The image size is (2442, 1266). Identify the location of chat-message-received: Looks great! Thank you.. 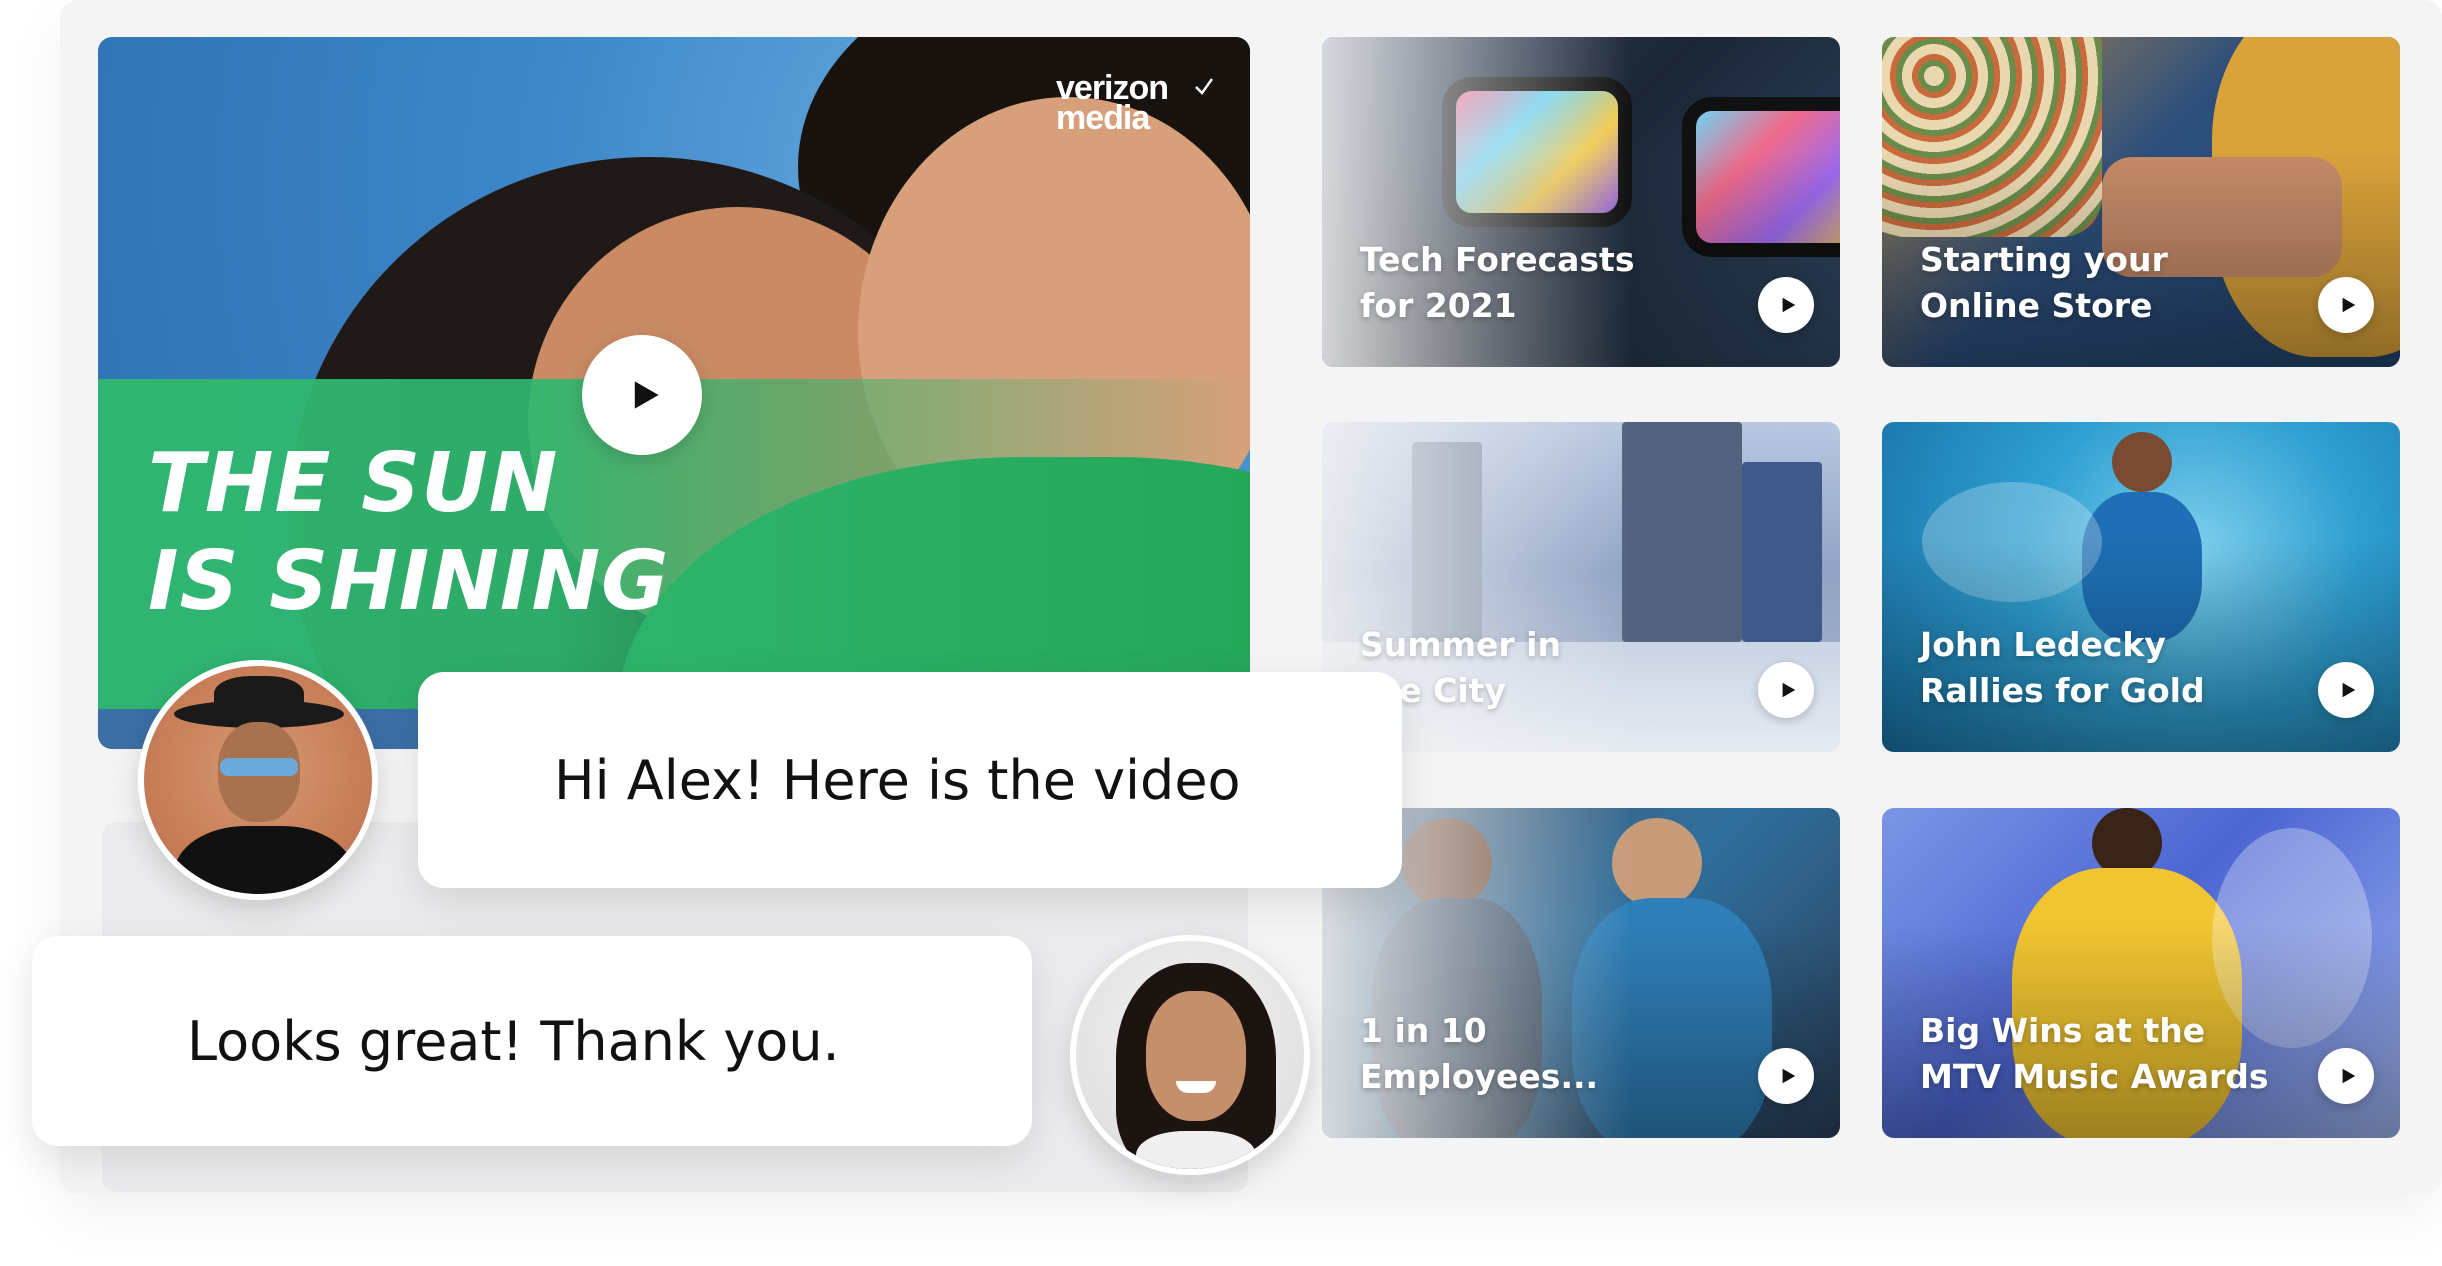
(532, 1041).